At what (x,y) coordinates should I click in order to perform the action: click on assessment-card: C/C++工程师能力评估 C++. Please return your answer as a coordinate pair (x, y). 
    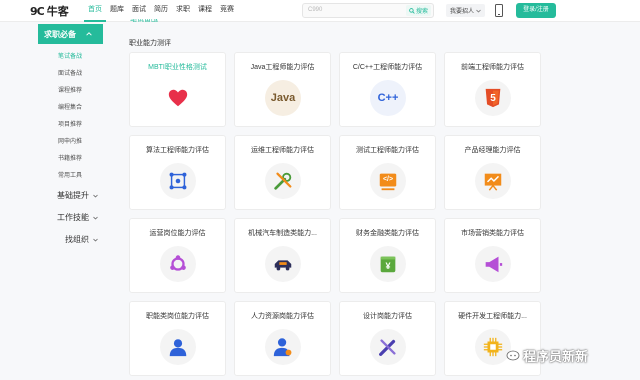
    Looking at the image, I should click on (387, 89).